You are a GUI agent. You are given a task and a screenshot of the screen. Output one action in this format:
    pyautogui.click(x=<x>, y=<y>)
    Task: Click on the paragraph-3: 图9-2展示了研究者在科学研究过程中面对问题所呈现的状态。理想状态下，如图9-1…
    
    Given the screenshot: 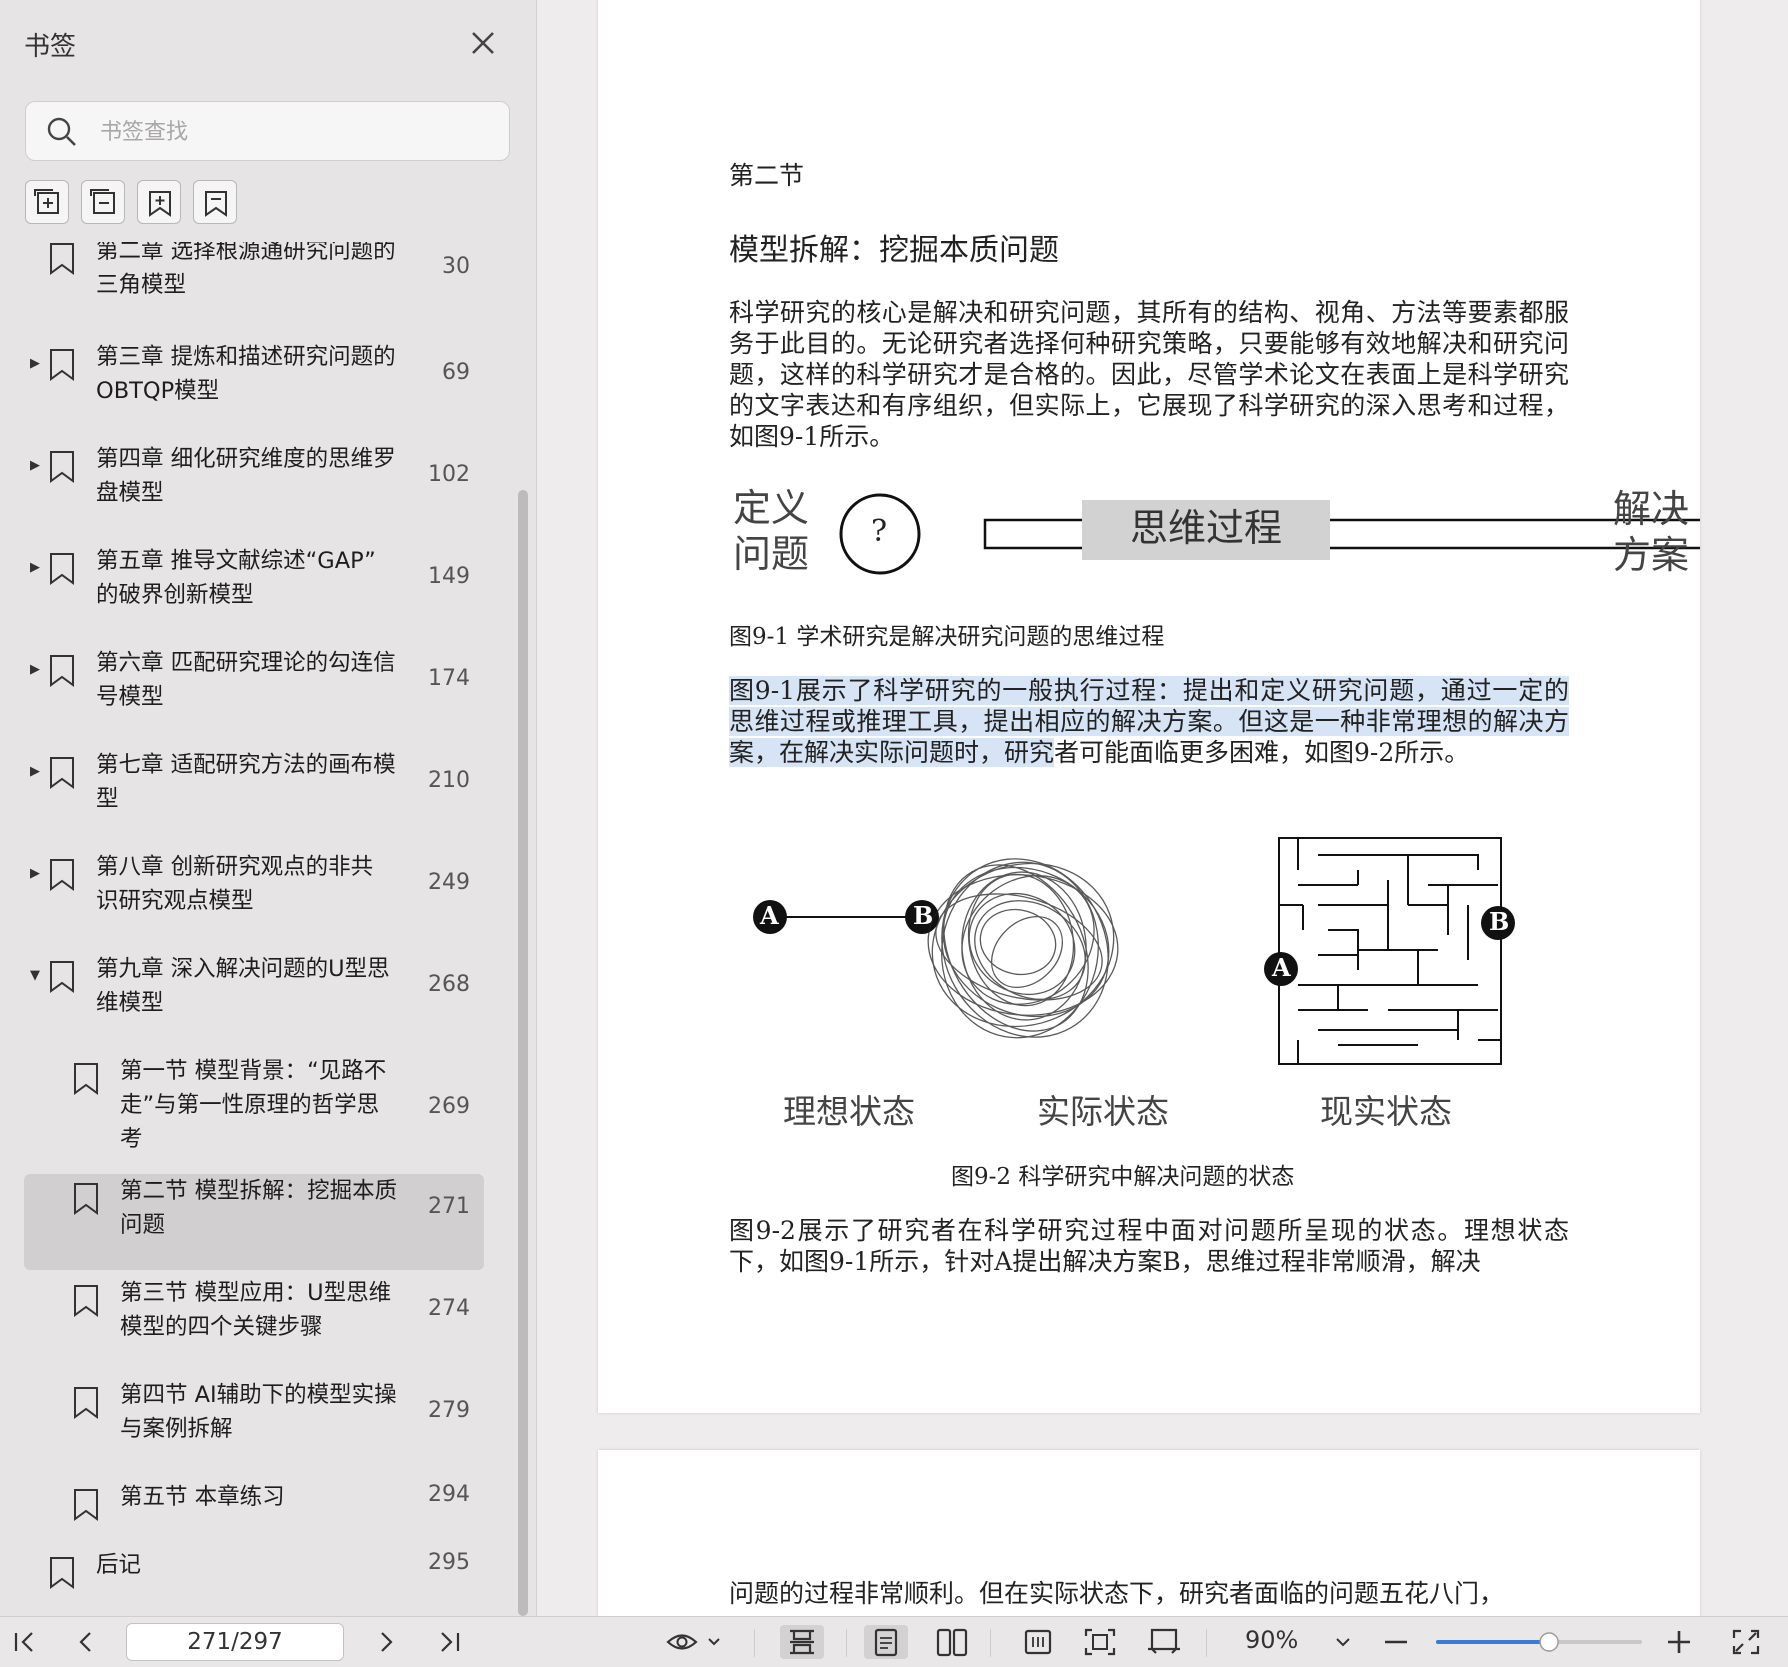 What is the action you would take?
    pyautogui.click(x=1149, y=1246)
    